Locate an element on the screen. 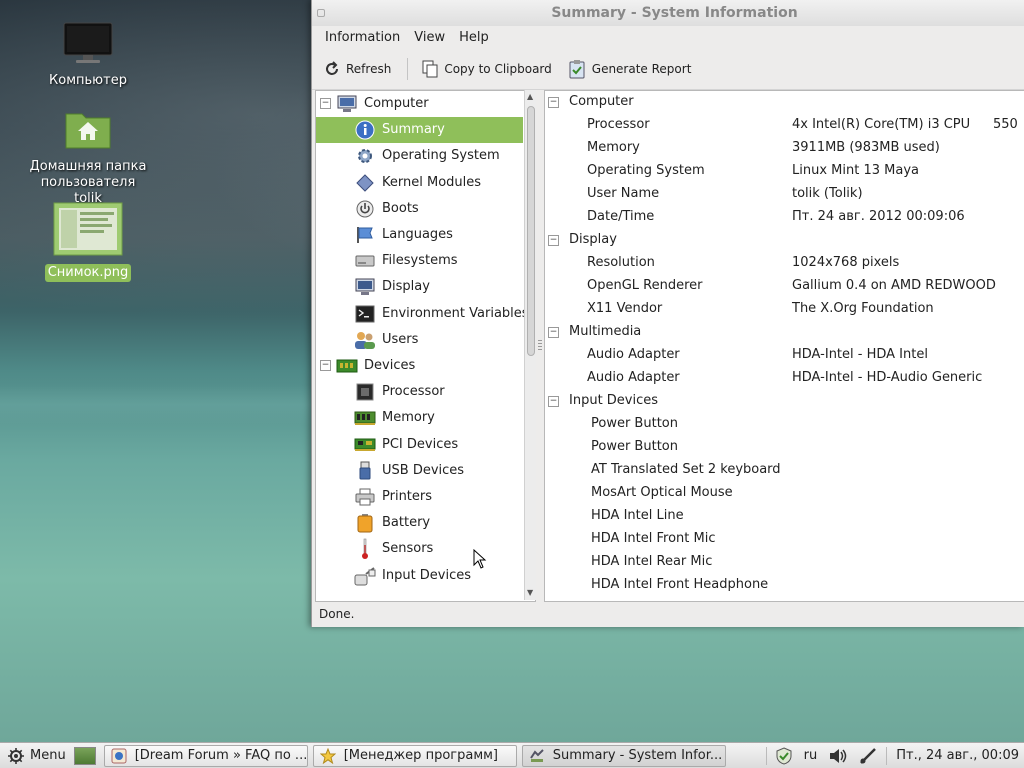 The width and height of the screenshot is (1024, 768). detail-section-input-devices: − Input Devices is located at coordinates (784, 401).